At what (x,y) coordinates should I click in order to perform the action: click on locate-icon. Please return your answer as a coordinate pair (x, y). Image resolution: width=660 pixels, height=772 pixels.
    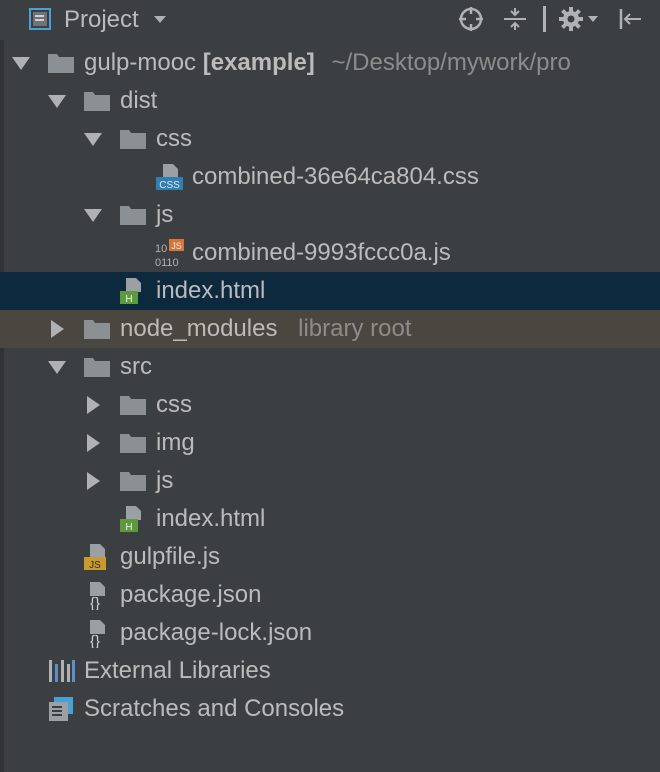
    Looking at the image, I should click on (471, 19).